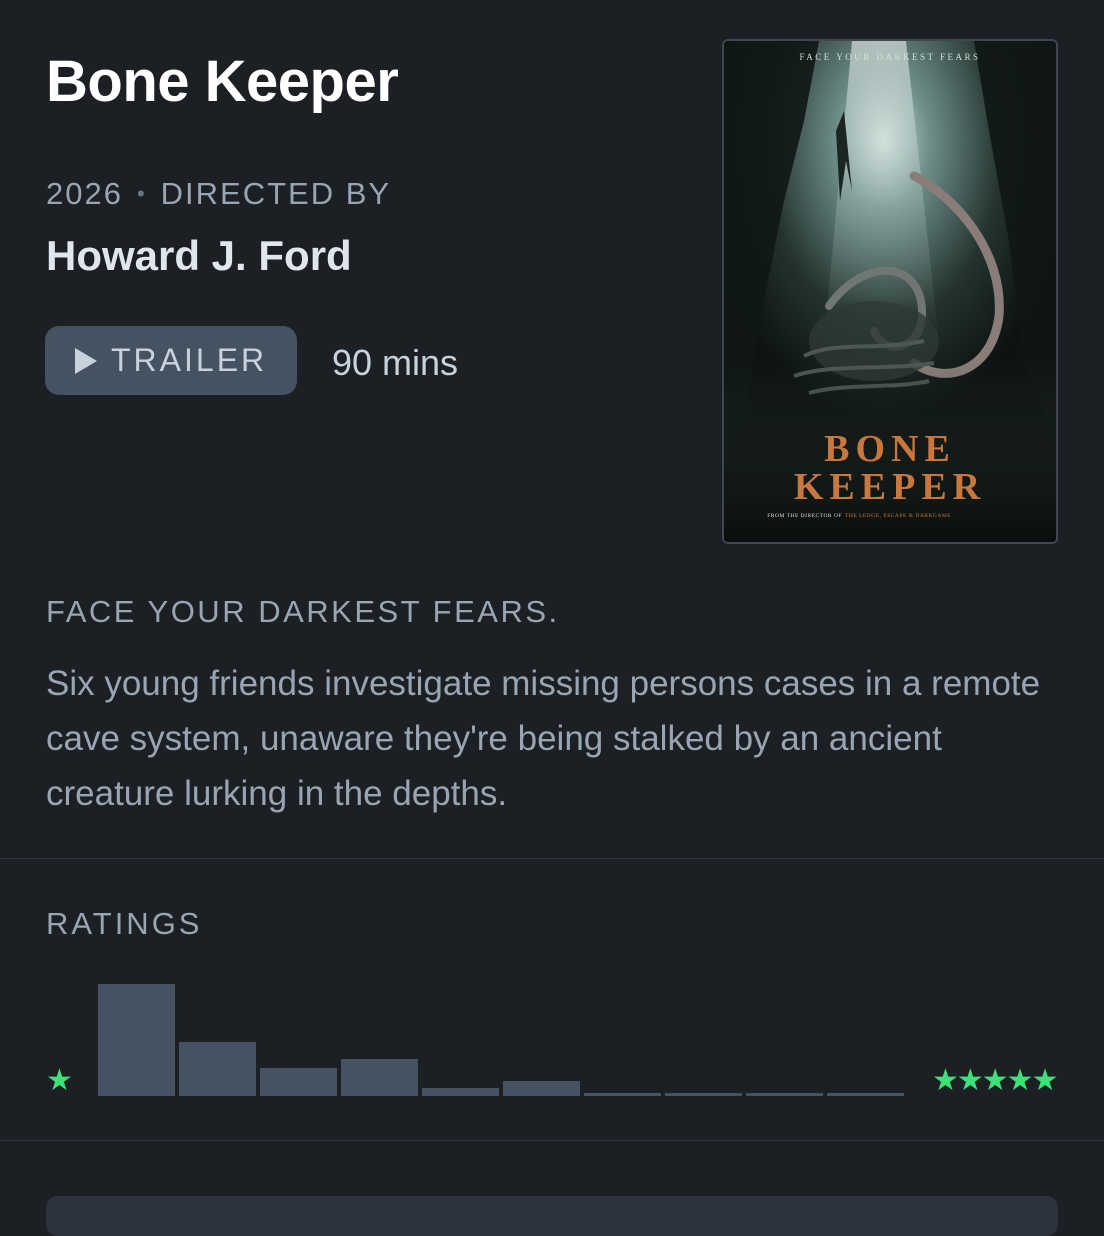 This screenshot has width=1104, height=1236. I want to click on film-title: Bone Keeper, so click(222, 81).